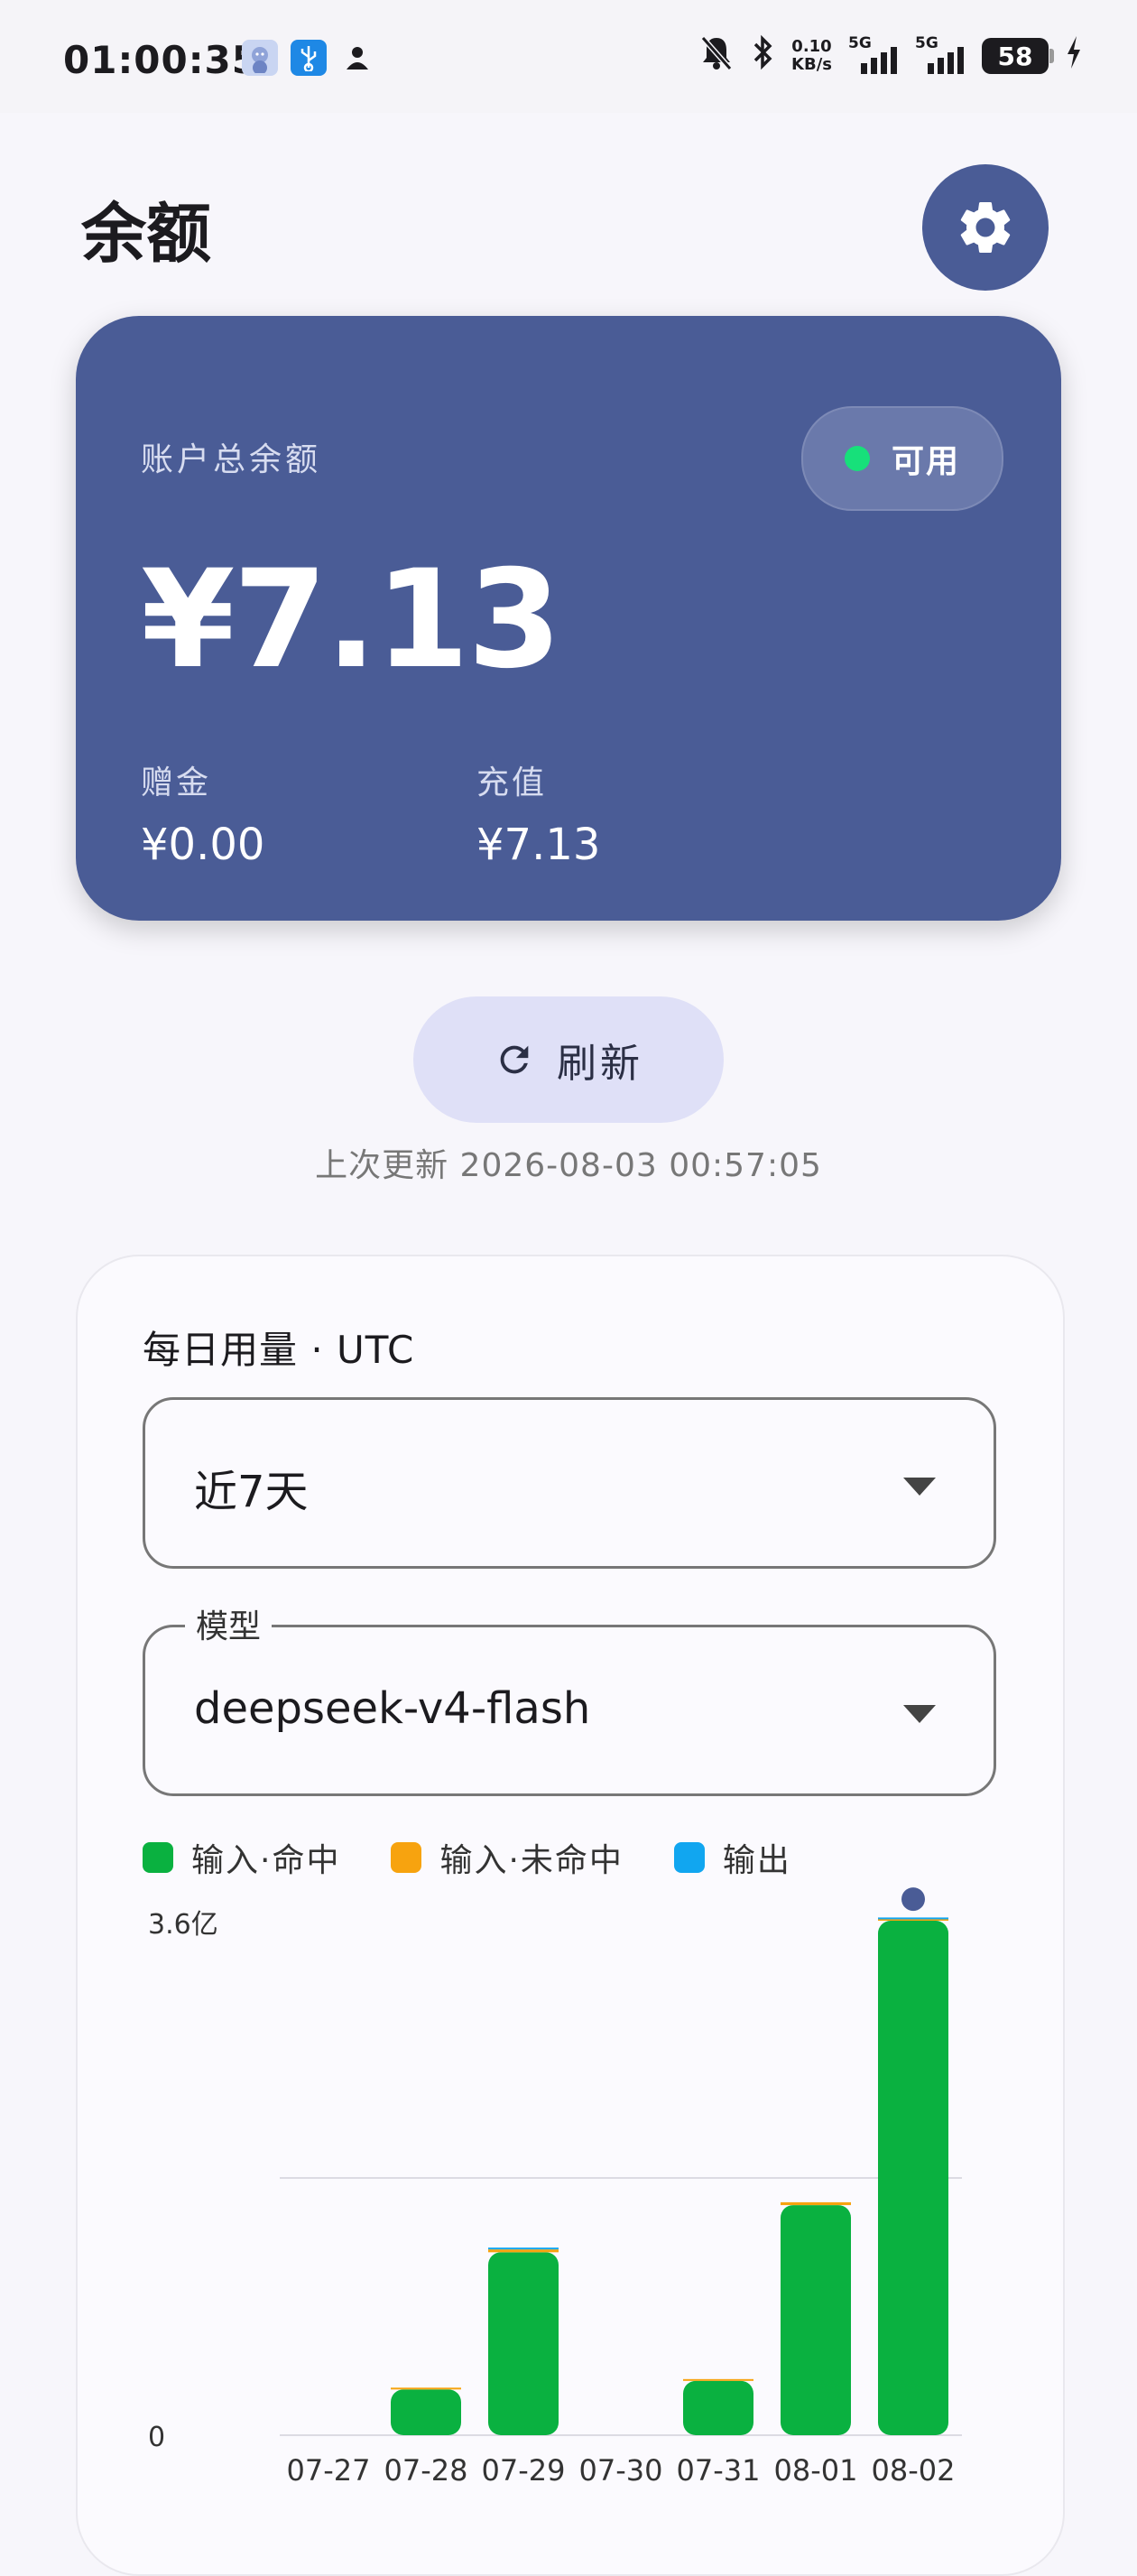 The image size is (1137, 2576). Describe the element at coordinates (512, 783) in the screenshot. I see `topup-label: 充值` at that location.